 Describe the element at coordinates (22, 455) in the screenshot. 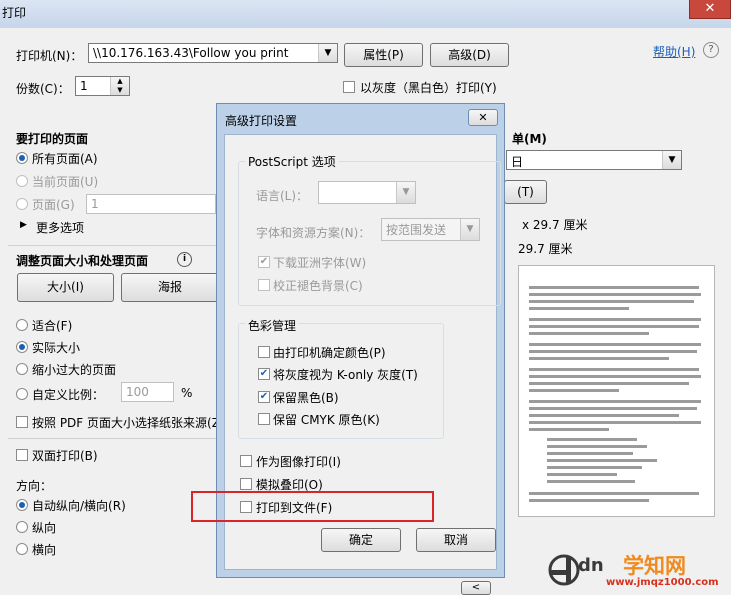

I see `duplex-checkbox` at that location.